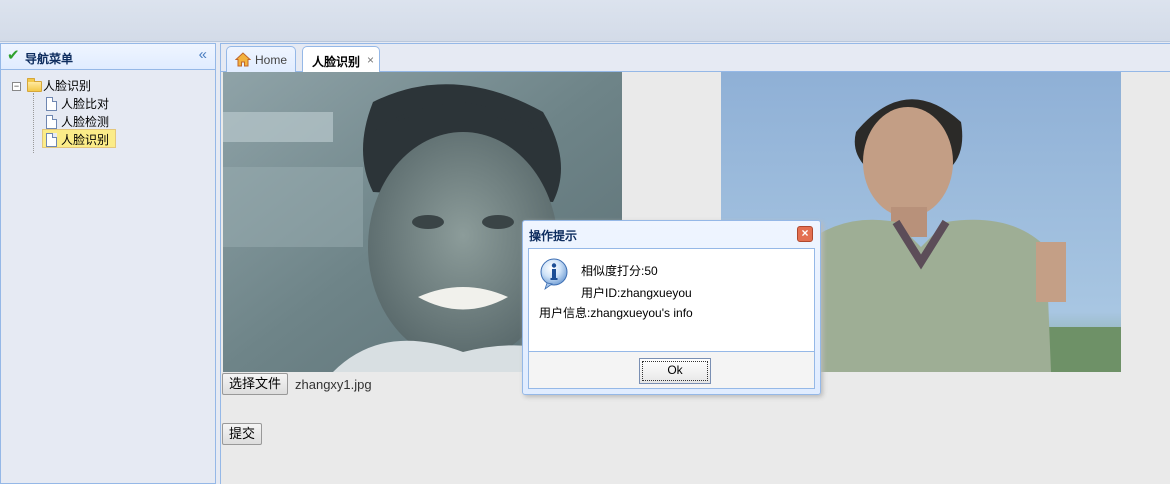 The width and height of the screenshot is (1170, 484). What do you see at coordinates (255, 384) in the screenshot?
I see `choose-file-button: 选择文件` at bounding box center [255, 384].